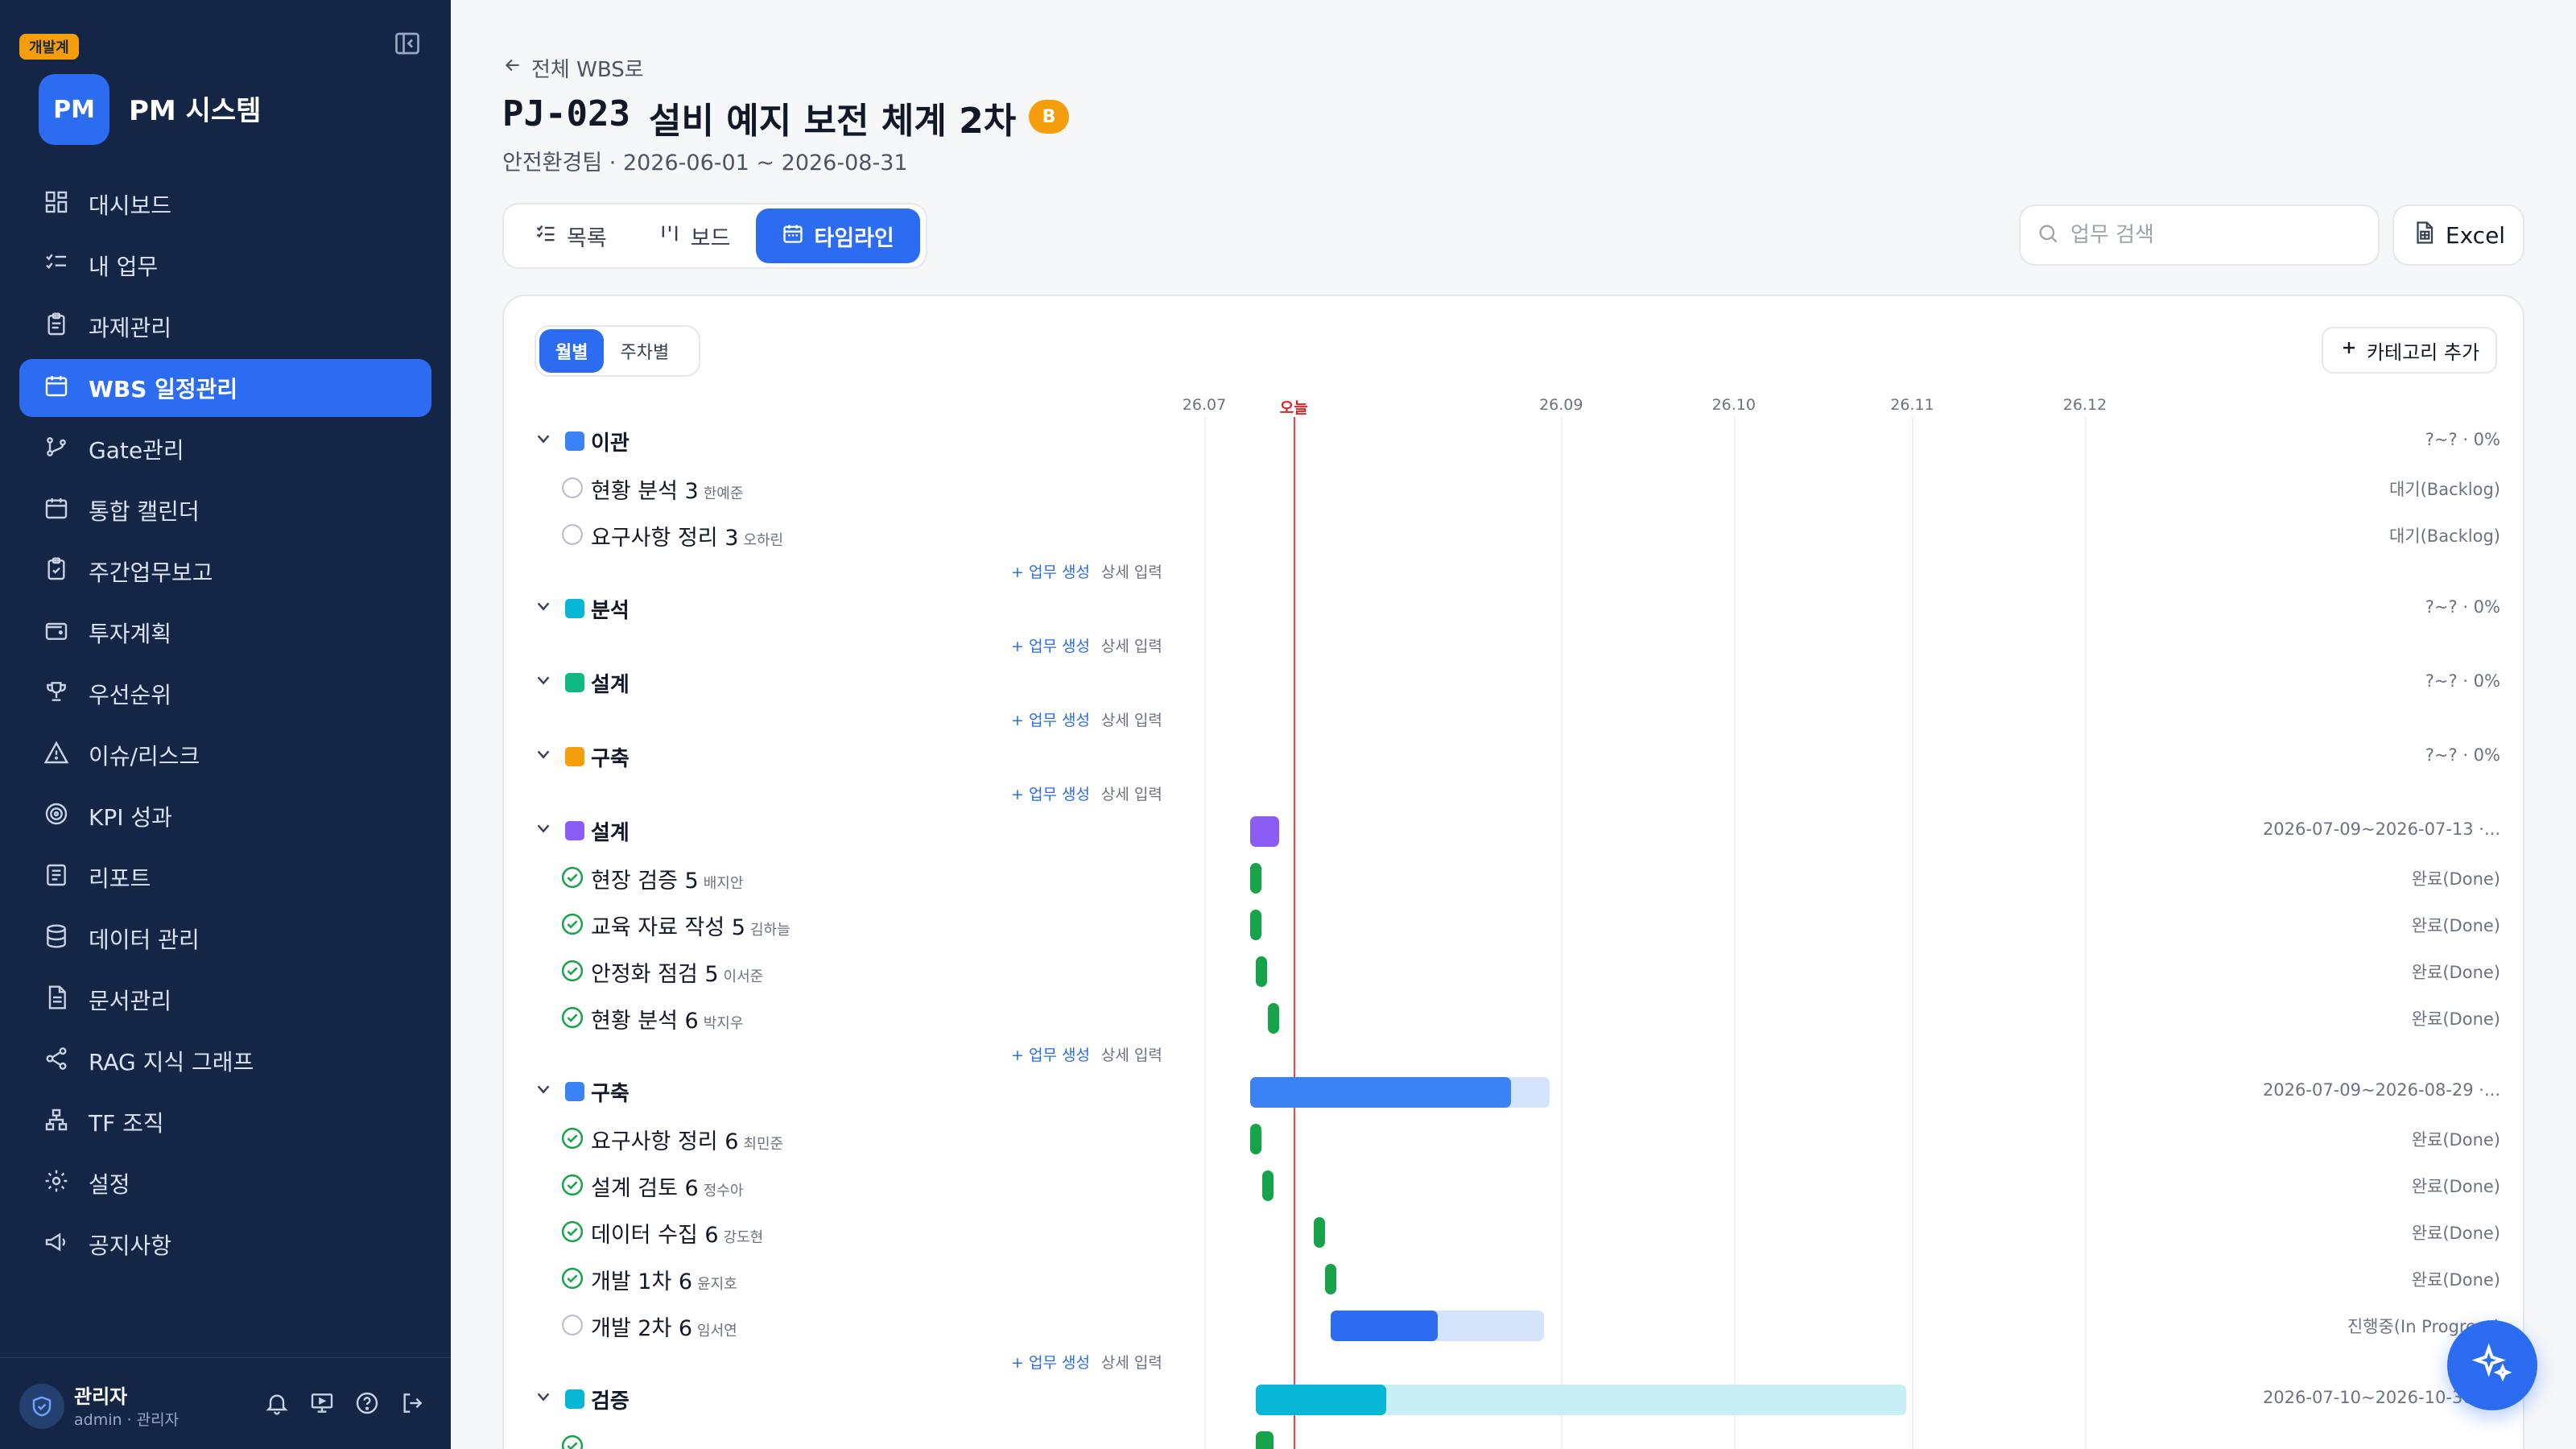  I want to click on user-avatar, so click(41, 1406).